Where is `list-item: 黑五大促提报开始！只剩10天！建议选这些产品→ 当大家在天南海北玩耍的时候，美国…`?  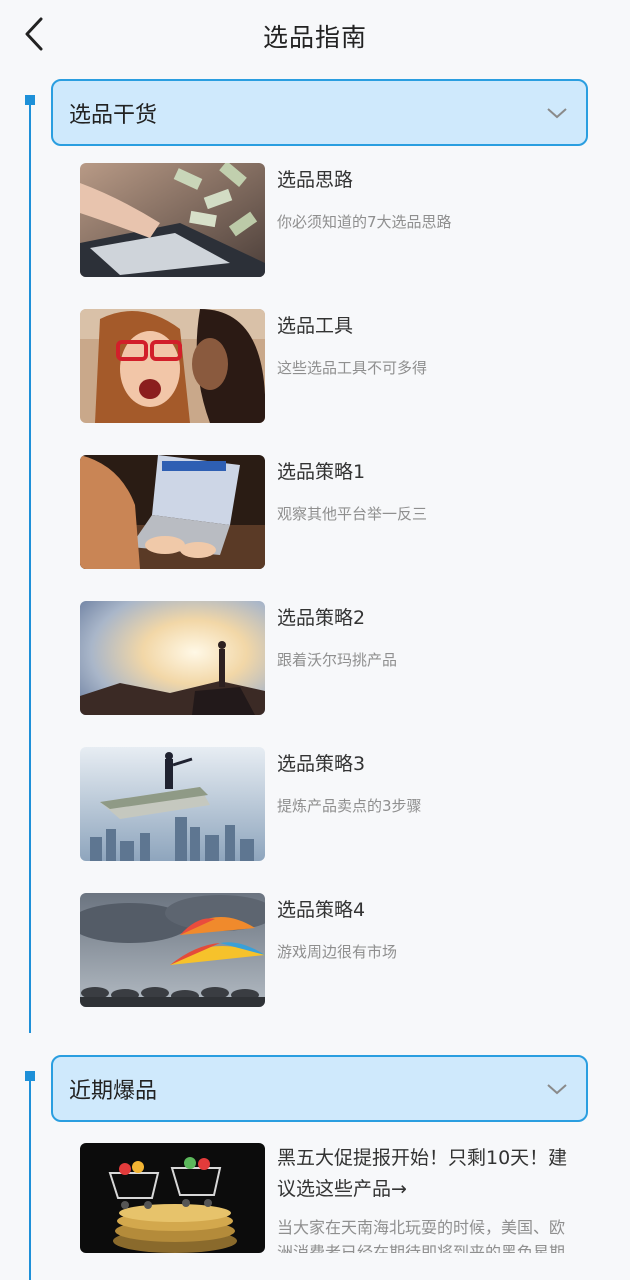
list-item: 黑五大促提报开始！只剩10天！建议选这些产品→ 当大家在天南海北玩耍的时候，美国… is located at coordinates (330, 1198).